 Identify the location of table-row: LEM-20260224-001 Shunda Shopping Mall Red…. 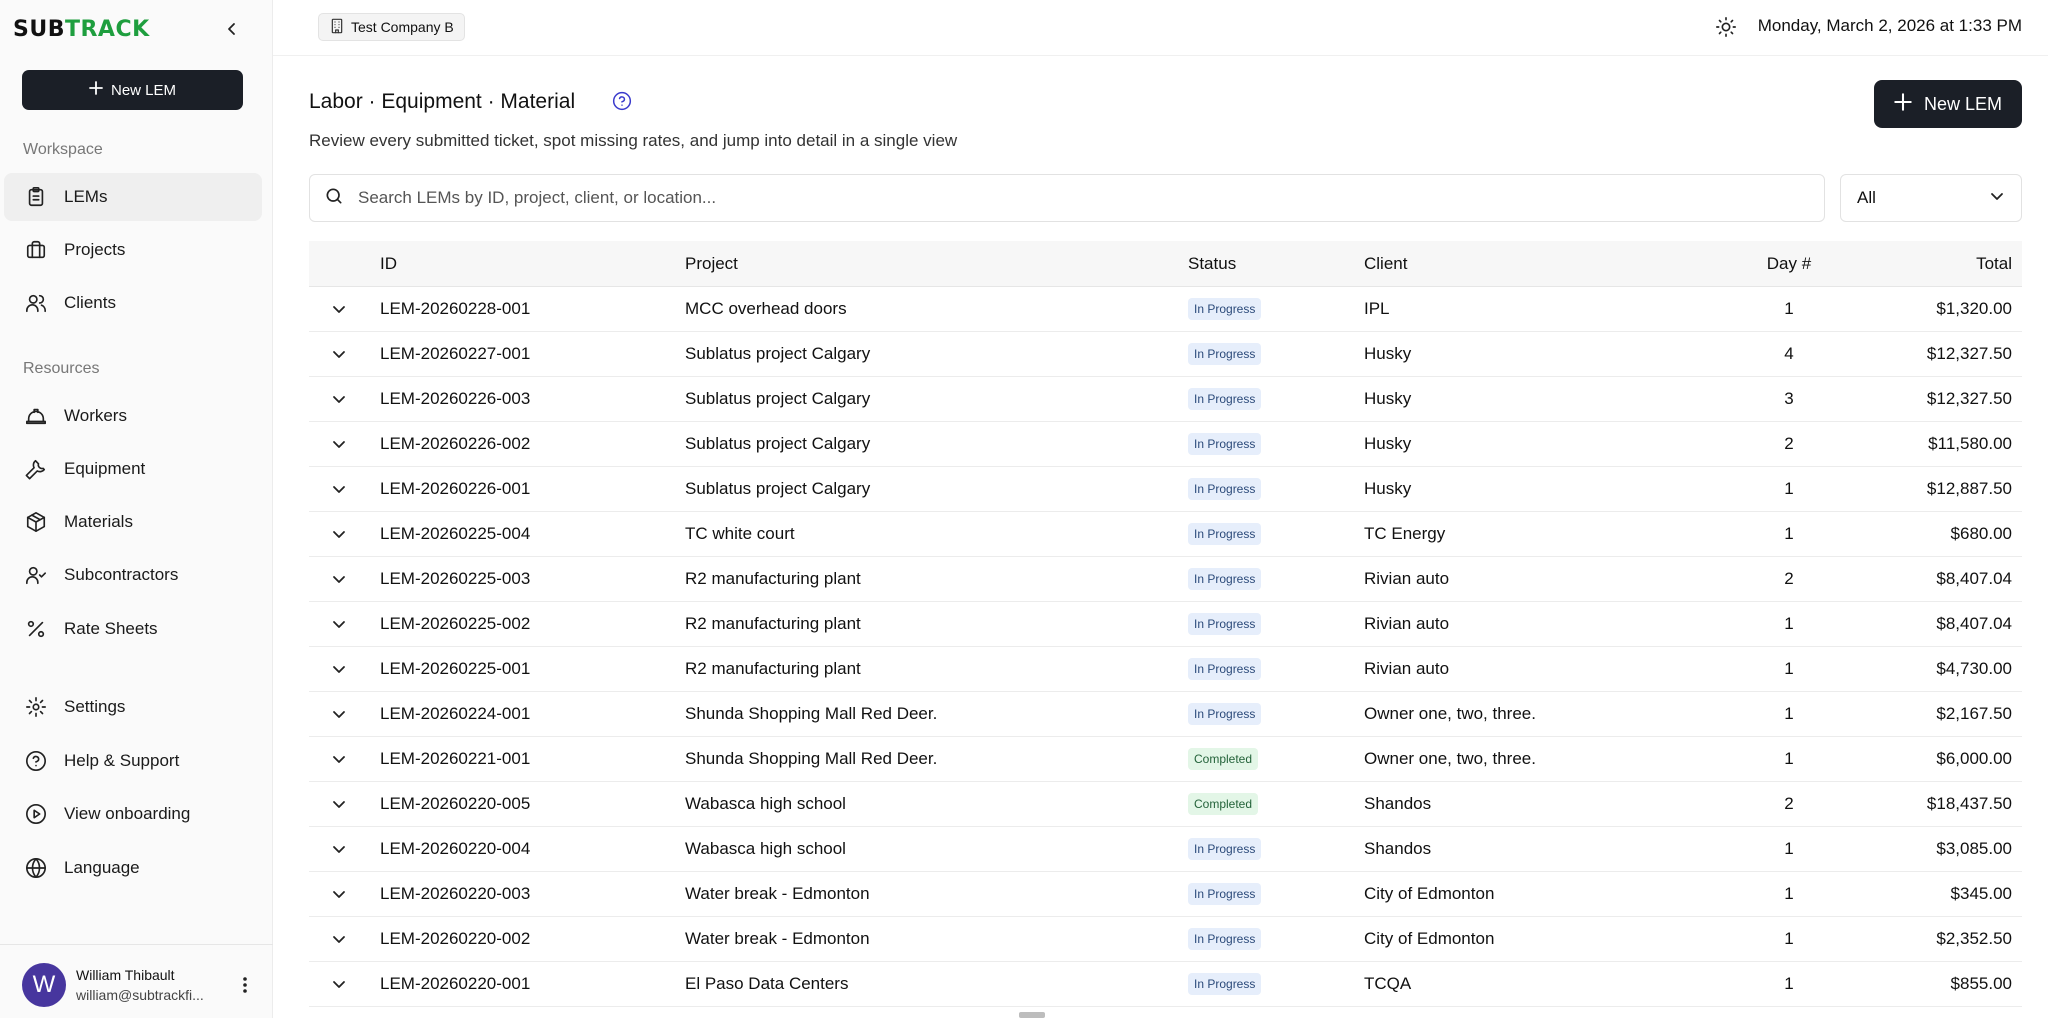
(1165, 714).